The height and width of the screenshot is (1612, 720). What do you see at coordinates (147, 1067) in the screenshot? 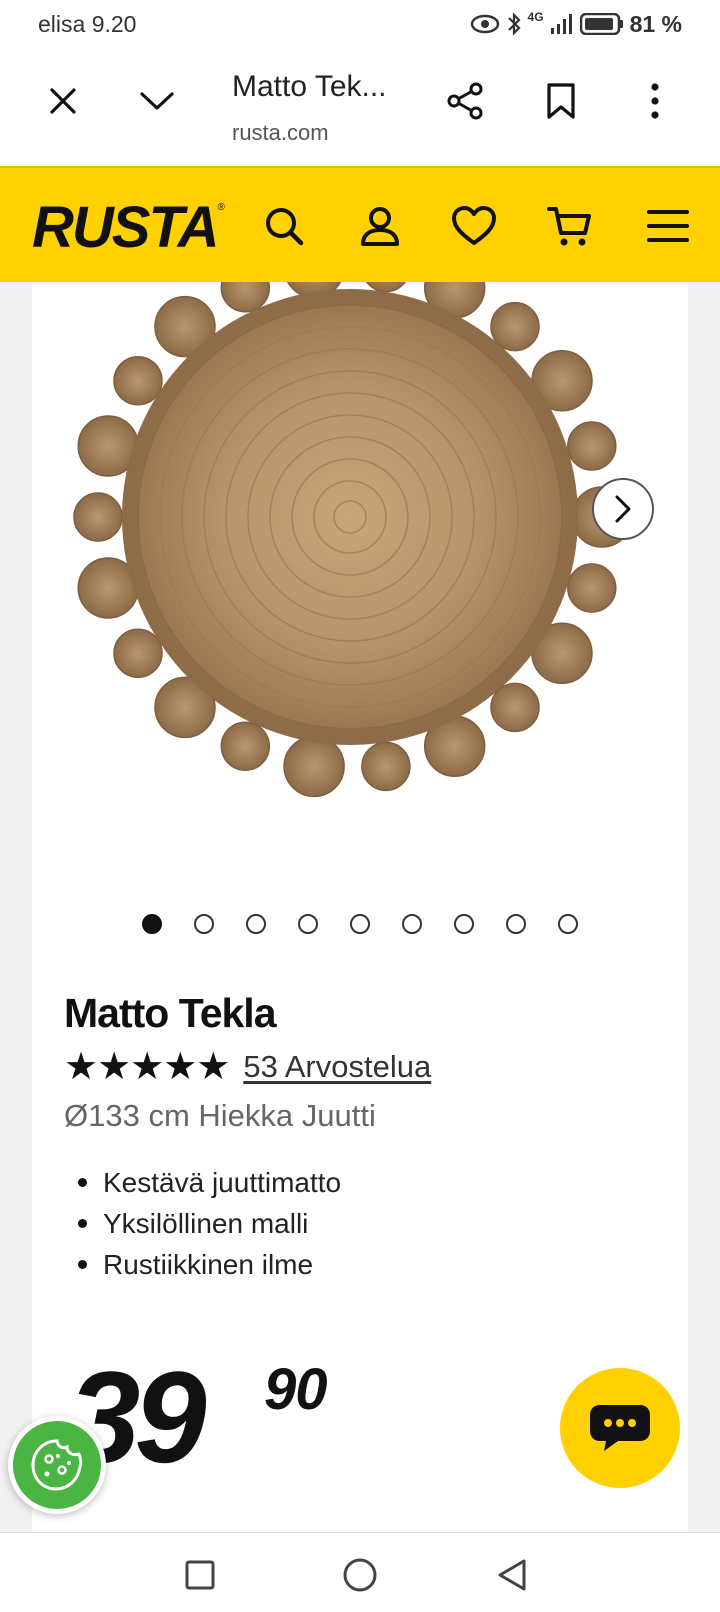
I see `star-rating: ★★★★★` at bounding box center [147, 1067].